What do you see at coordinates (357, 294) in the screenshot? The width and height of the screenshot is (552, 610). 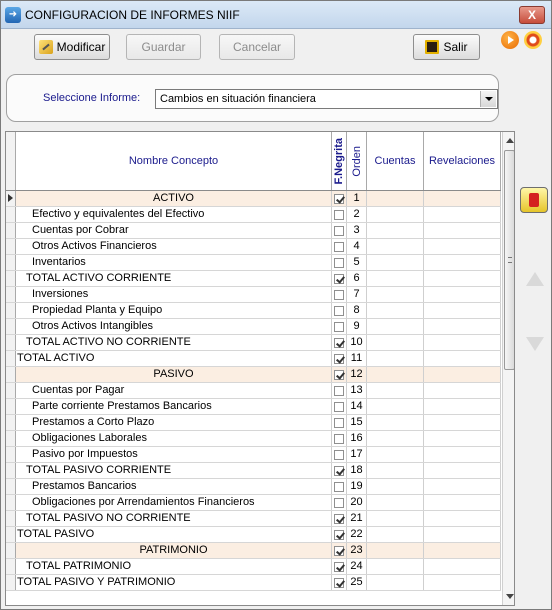 I see `order-cell: 7` at bounding box center [357, 294].